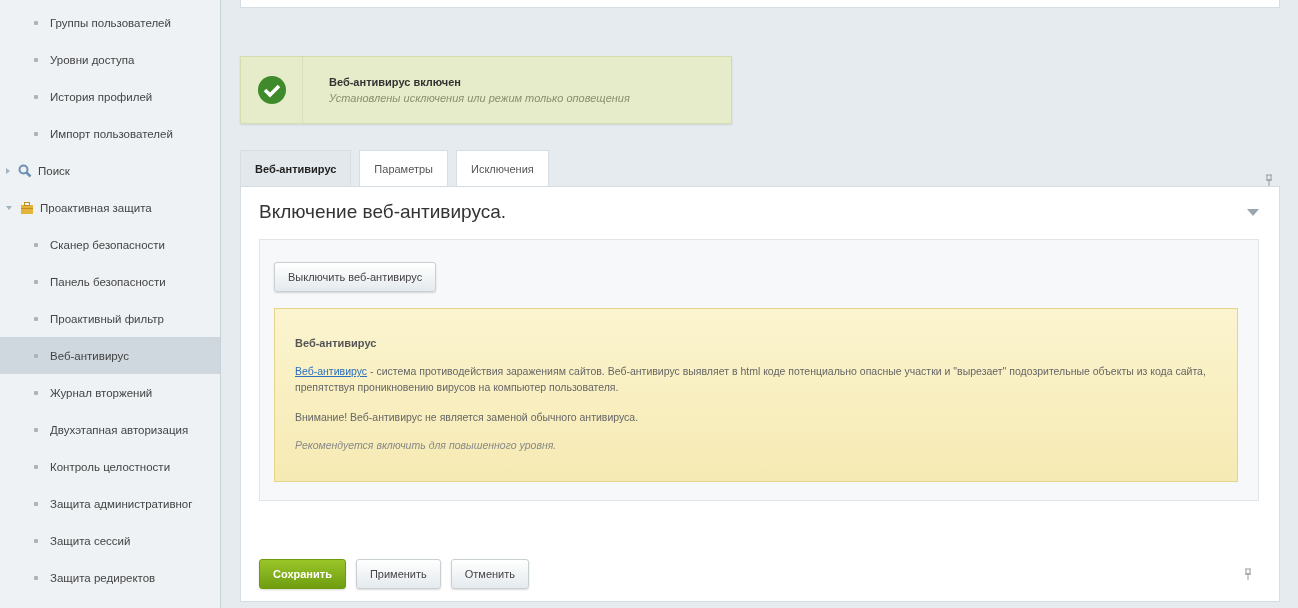 This screenshot has height=608, width=1298. I want to click on sidebar-item: Панель безопасности, so click(110, 281).